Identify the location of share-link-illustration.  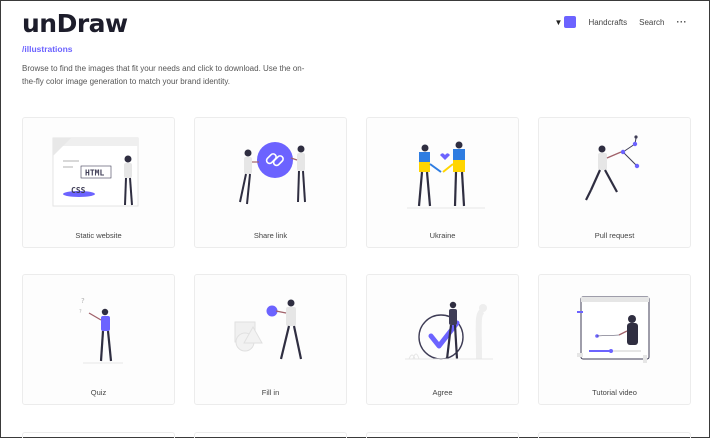
(272, 173).